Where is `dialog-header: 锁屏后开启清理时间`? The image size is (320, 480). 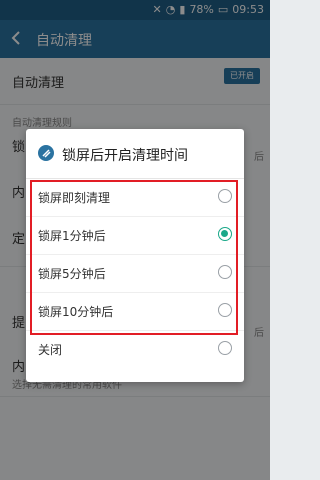
dialog-header: 锁屏后开启清理时间 is located at coordinates (135, 154).